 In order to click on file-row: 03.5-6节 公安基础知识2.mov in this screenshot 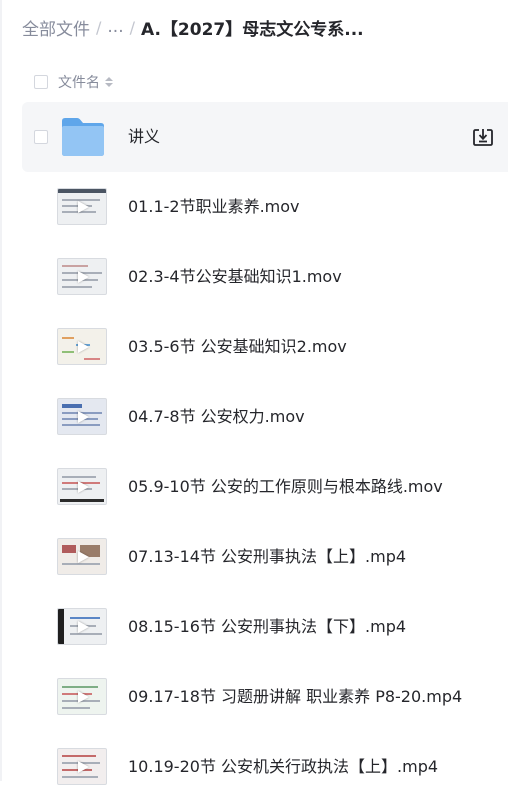, I will do `click(265, 347)`.